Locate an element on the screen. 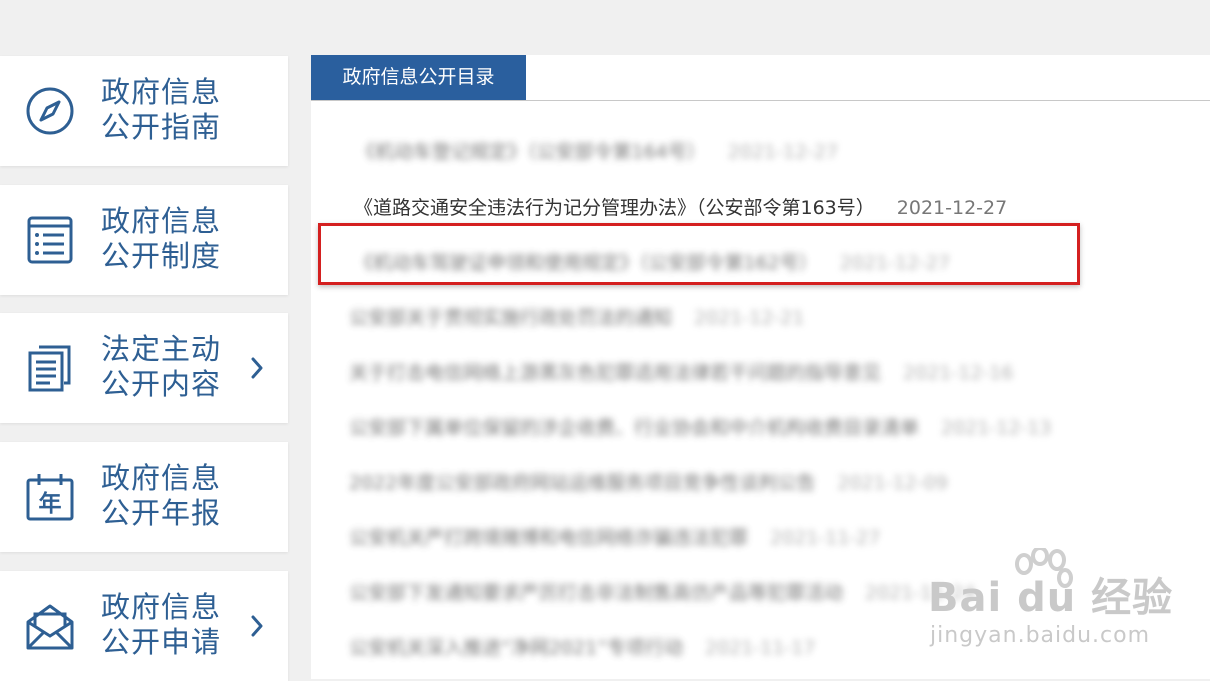 This screenshot has width=1210, height=681. sidebar-item-guide: 政府信息 公开指南 is located at coordinates (144, 111).